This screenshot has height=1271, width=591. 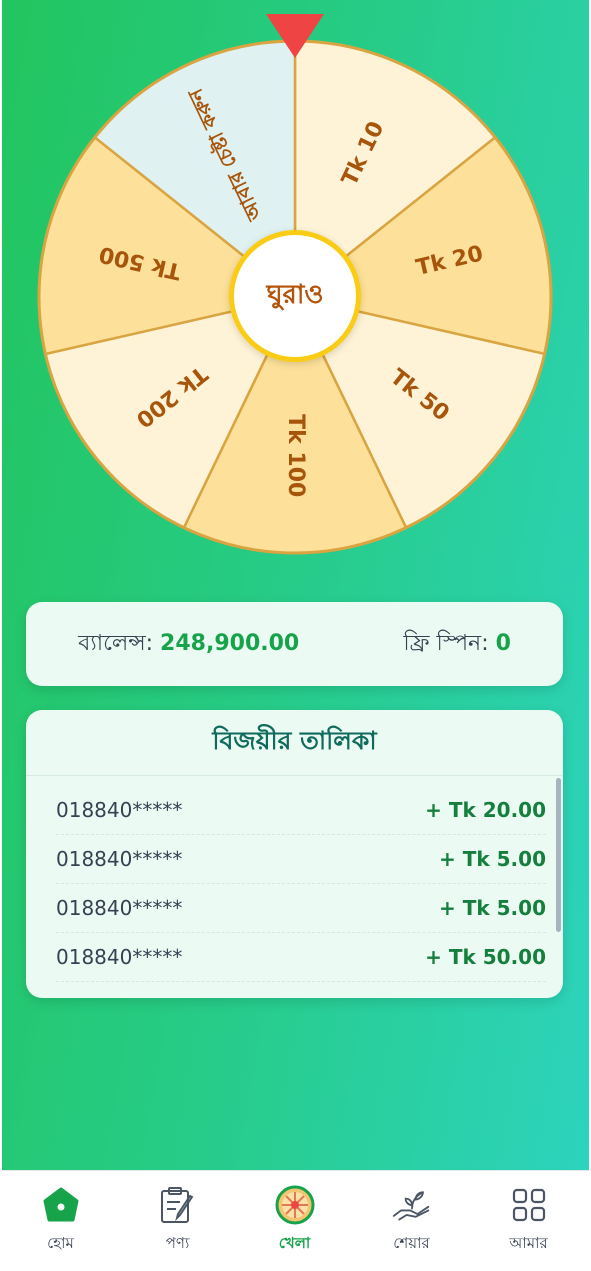 I want to click on nav-label: আমার, so click(x=528, y=1243).